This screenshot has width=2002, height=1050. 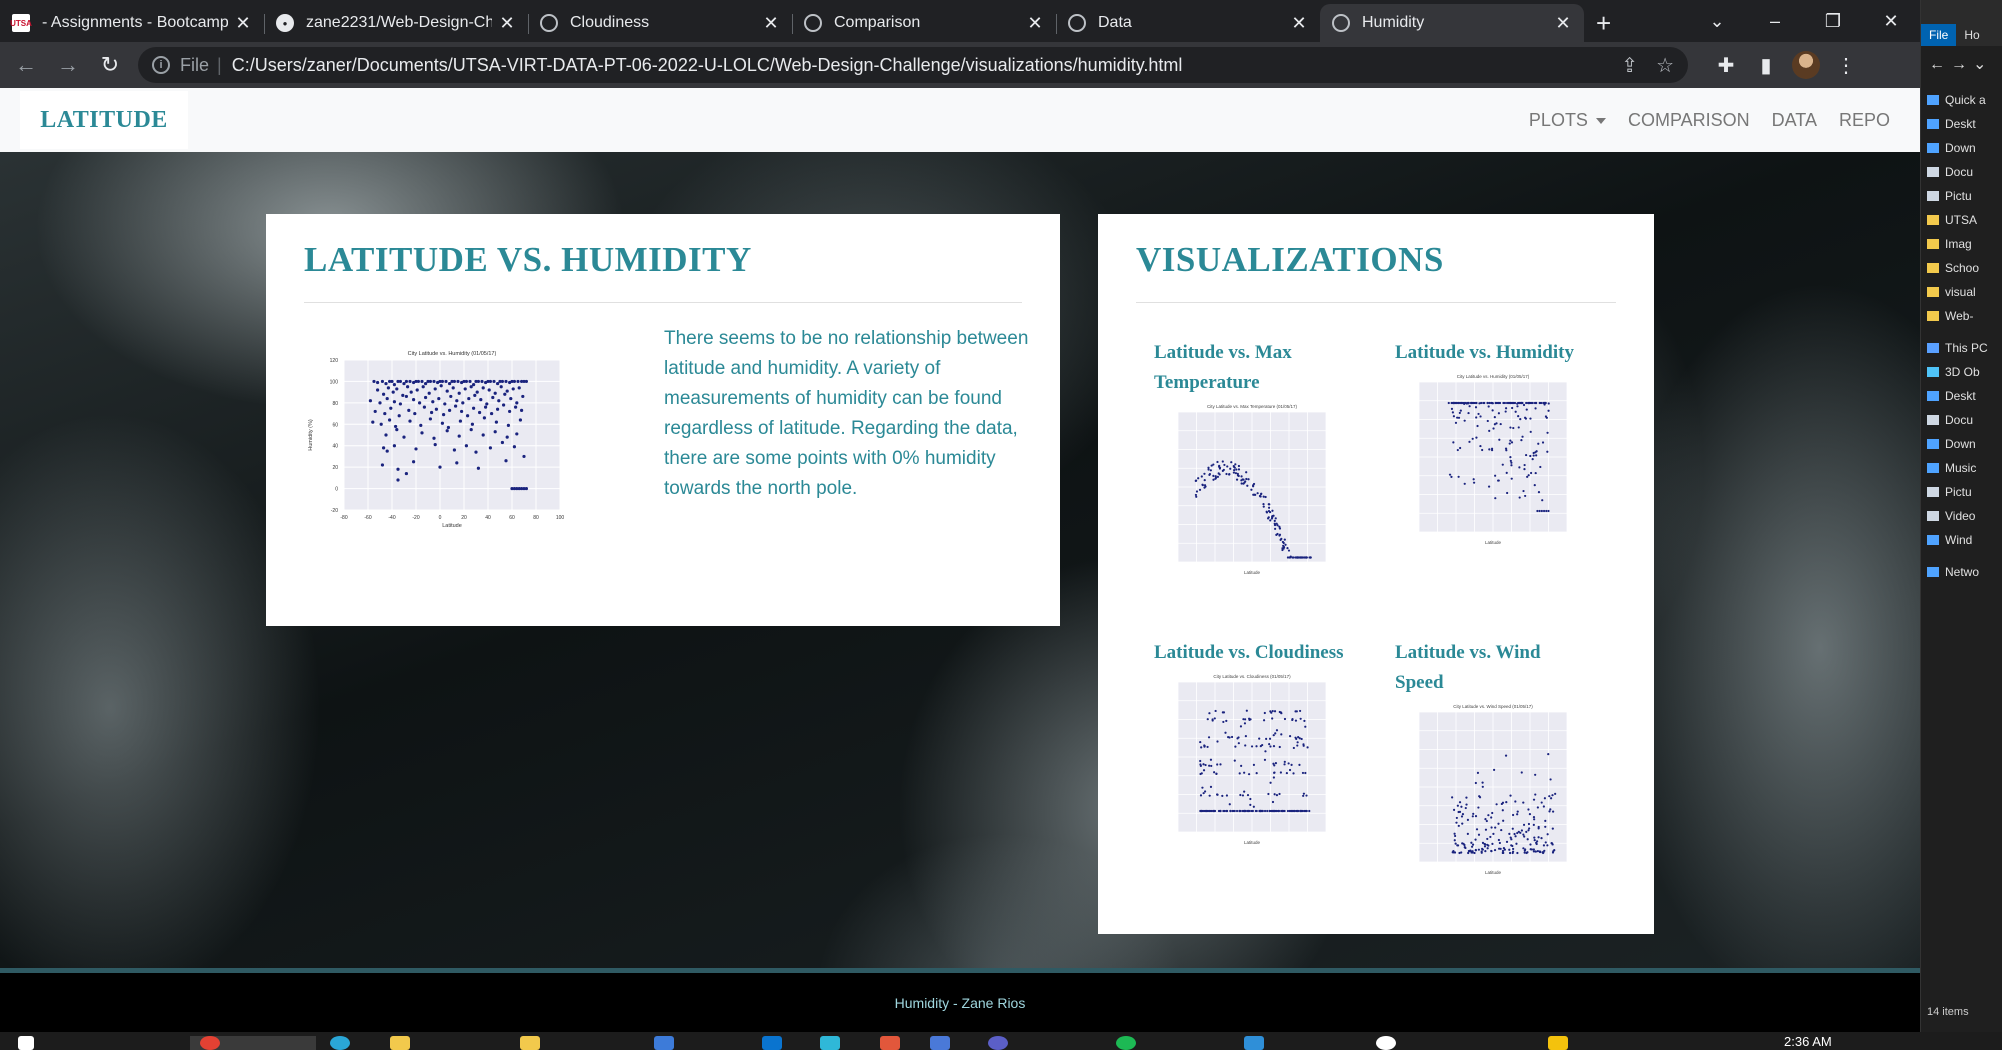 What do you see at coordinates (1961, 572) in the screenshot?
I see `explorer-tree-item: Netwo` at bounding box center [1961, 572].